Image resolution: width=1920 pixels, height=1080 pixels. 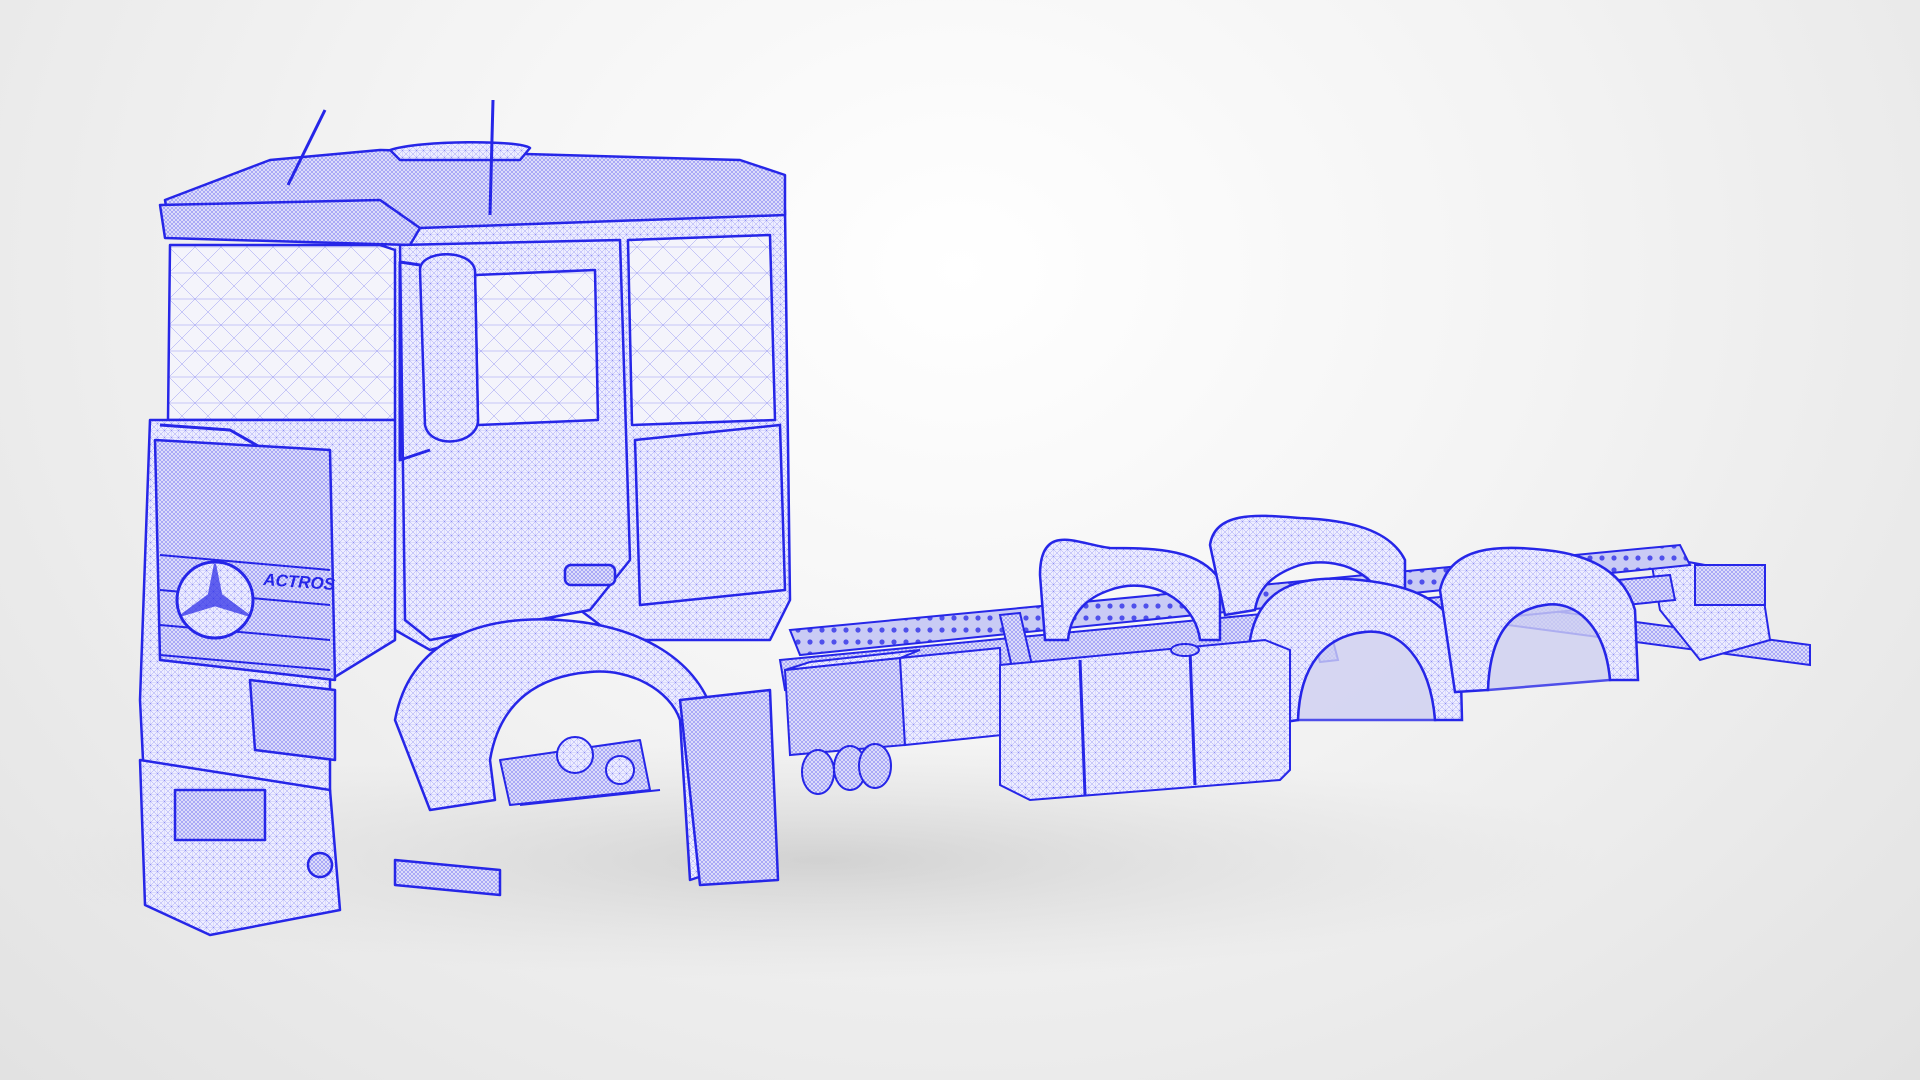 I want to click on door-window, so click(x=536, y=347).